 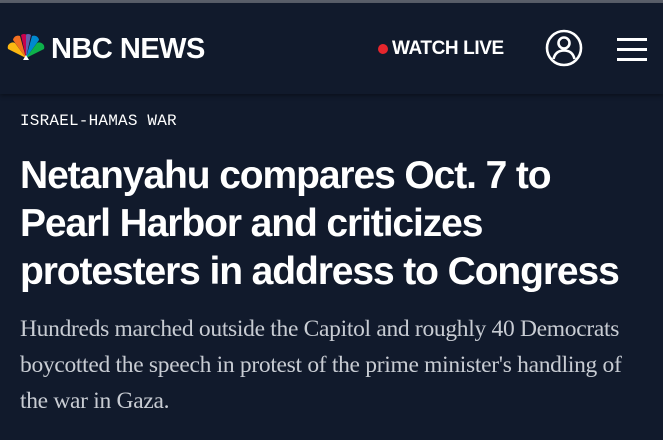 I want to click on nbc-news-logo: NBC NEWS, so click(x=105, y=49).